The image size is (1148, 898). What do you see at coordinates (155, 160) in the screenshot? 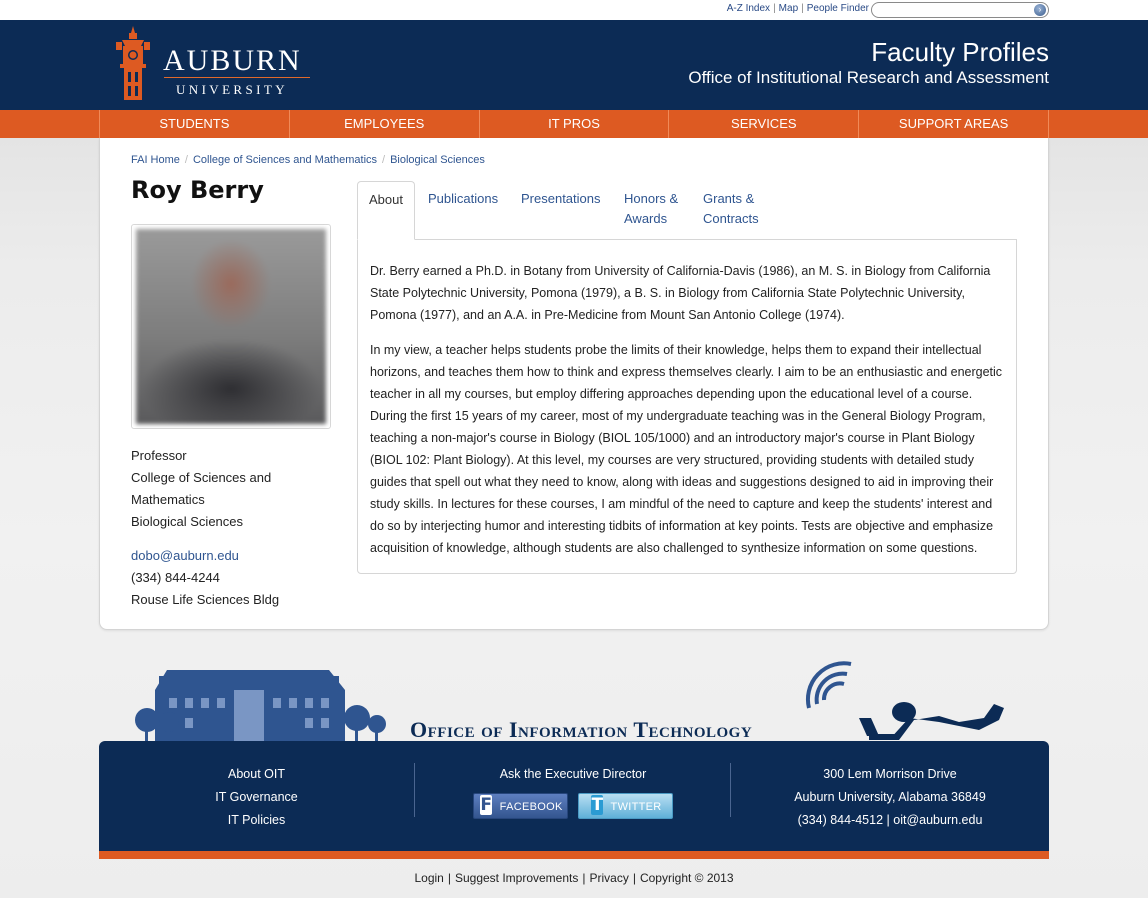
I see `breadcrumb-fai-home: FAI Home` at bounding box center [155, 160].